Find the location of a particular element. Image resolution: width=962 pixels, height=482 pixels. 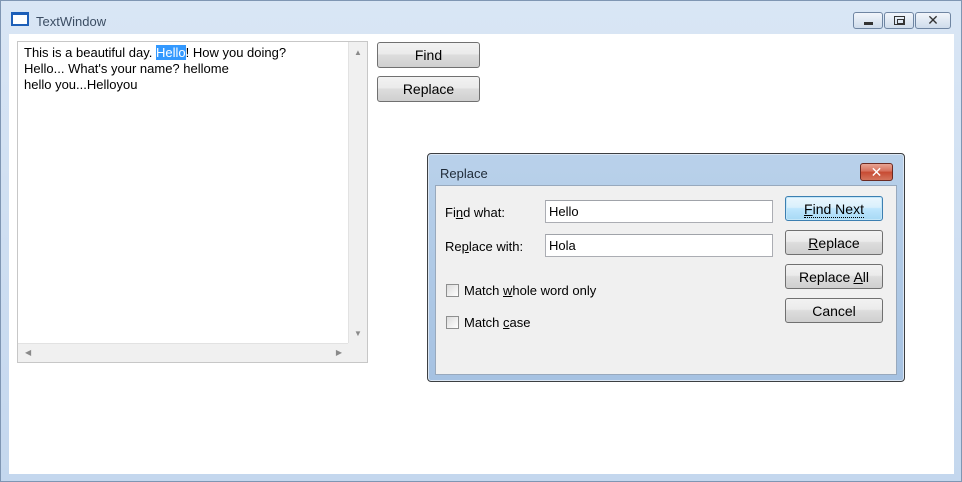

minimize-button is located at coordinates (868, 20).